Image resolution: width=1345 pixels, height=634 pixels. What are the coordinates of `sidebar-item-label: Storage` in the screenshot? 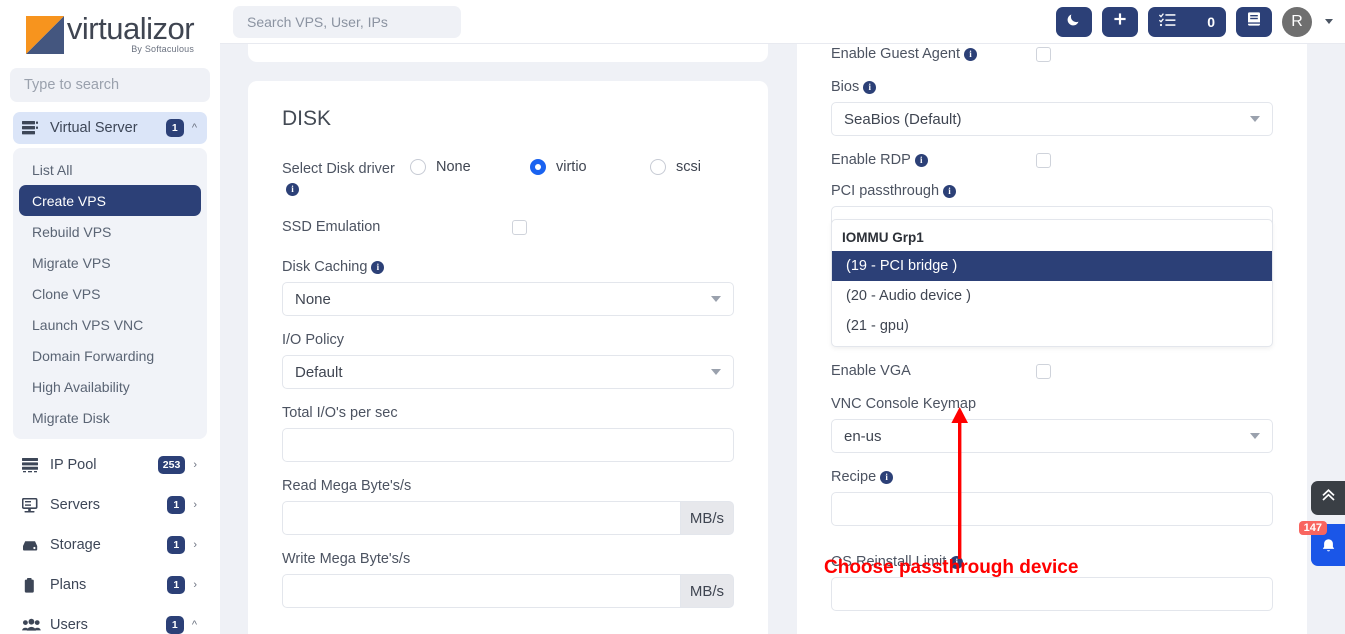 It's located at (75, 545).